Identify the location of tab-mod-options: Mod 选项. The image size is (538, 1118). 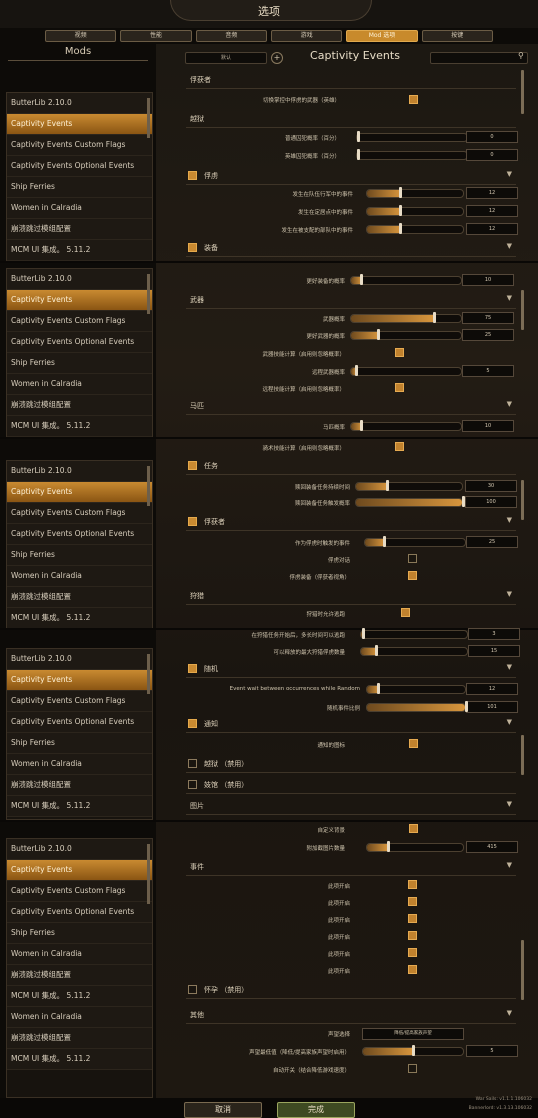
(382, 36).